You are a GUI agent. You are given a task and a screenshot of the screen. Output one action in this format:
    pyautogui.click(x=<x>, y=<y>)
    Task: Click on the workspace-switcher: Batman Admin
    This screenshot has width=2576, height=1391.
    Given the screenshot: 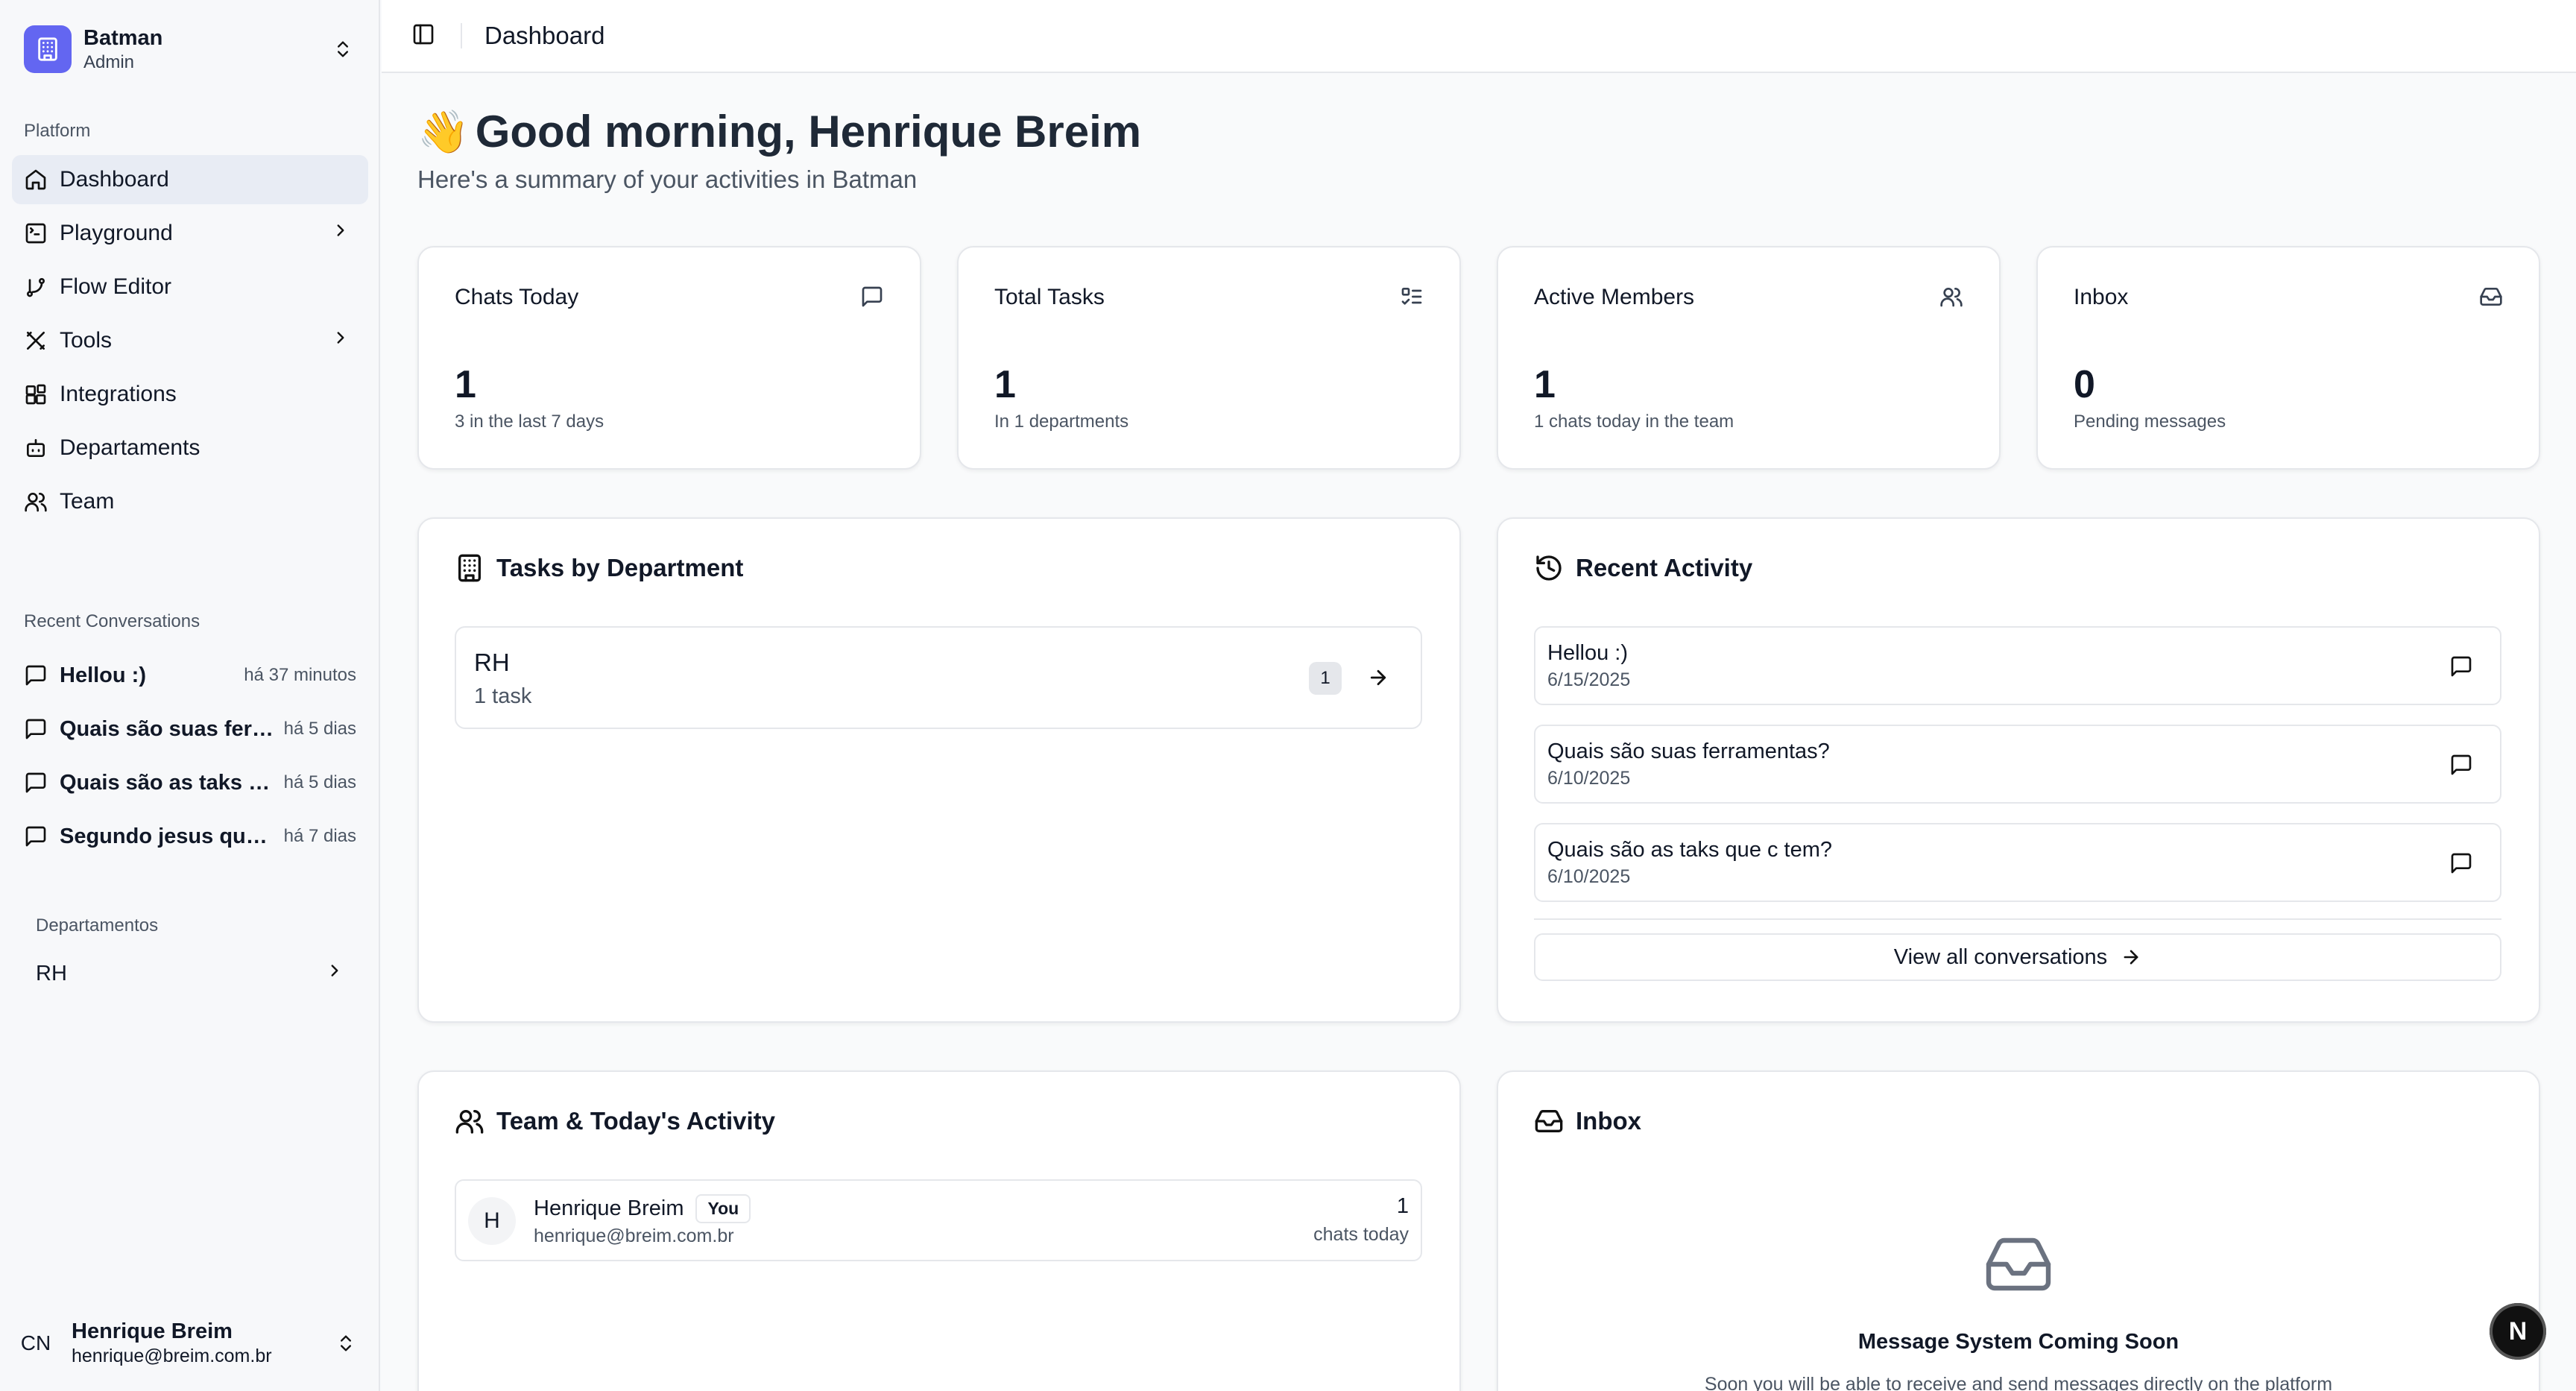 What is the action you would take?
    pyautogui.click(x=188, y=49)
    